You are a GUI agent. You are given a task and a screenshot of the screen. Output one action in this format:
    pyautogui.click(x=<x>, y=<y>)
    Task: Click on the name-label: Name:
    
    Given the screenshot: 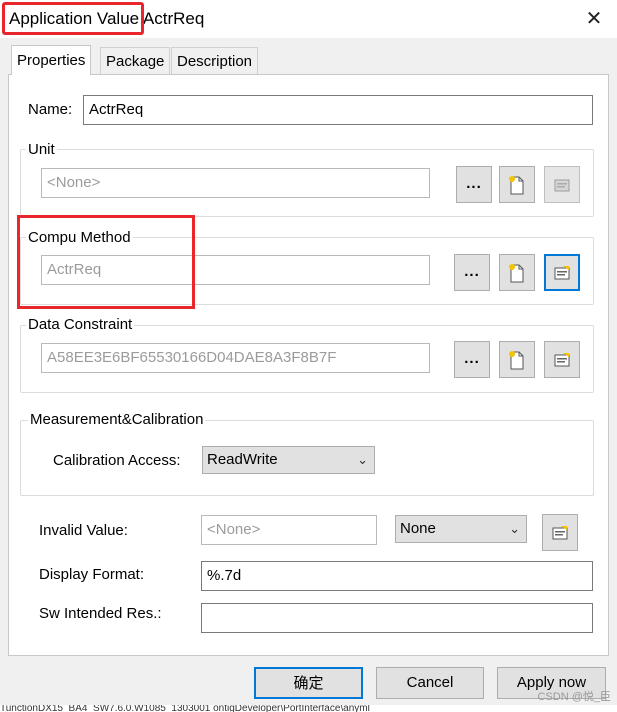 What is the action you would take?
    pyautogui.click(x=50, y=109)
    